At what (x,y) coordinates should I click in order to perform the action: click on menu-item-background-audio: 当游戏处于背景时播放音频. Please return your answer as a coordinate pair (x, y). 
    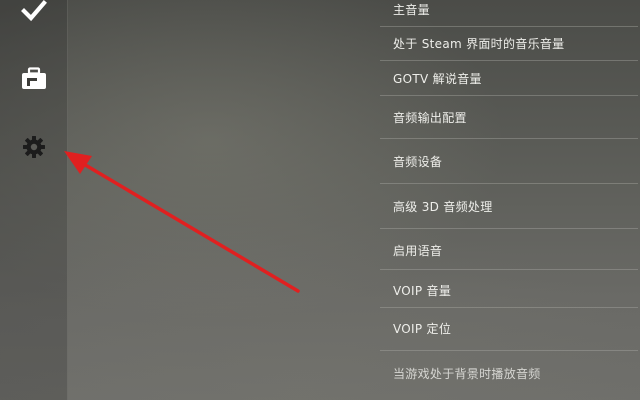
    Looking at the image, I should click on (509, 378).